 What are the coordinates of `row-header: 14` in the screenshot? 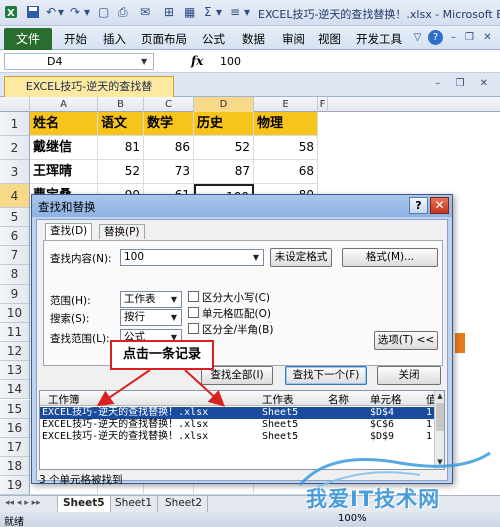 It's located at (15, 390).